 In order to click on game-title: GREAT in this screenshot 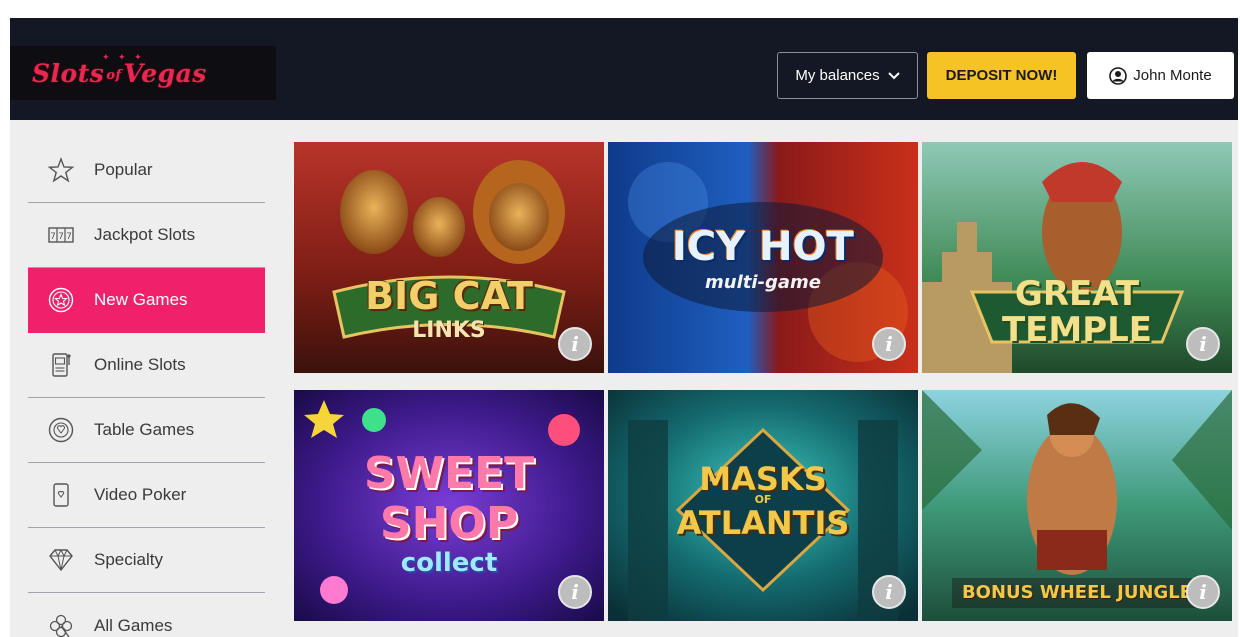, I will do `click(1077, 294)`.